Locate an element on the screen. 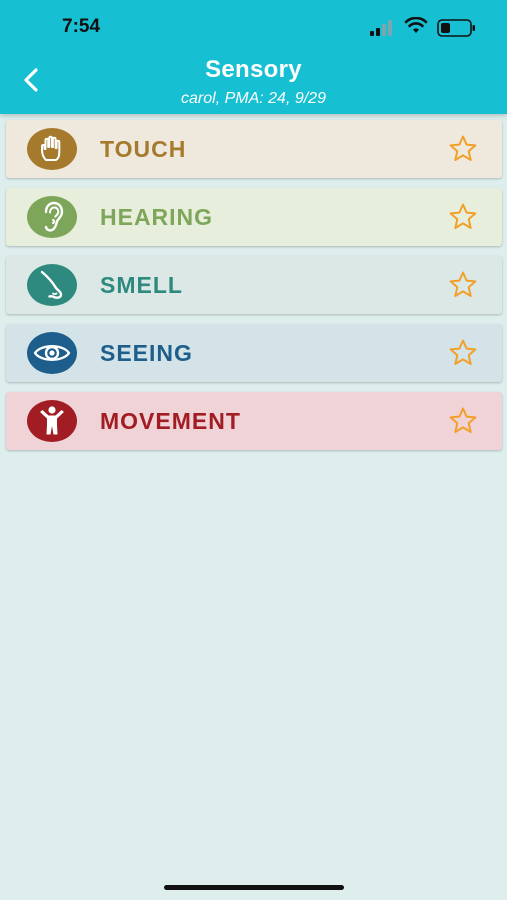 The height and width of the screenshot is (900, 507). movement-icon is located at coordinates (52, 421).